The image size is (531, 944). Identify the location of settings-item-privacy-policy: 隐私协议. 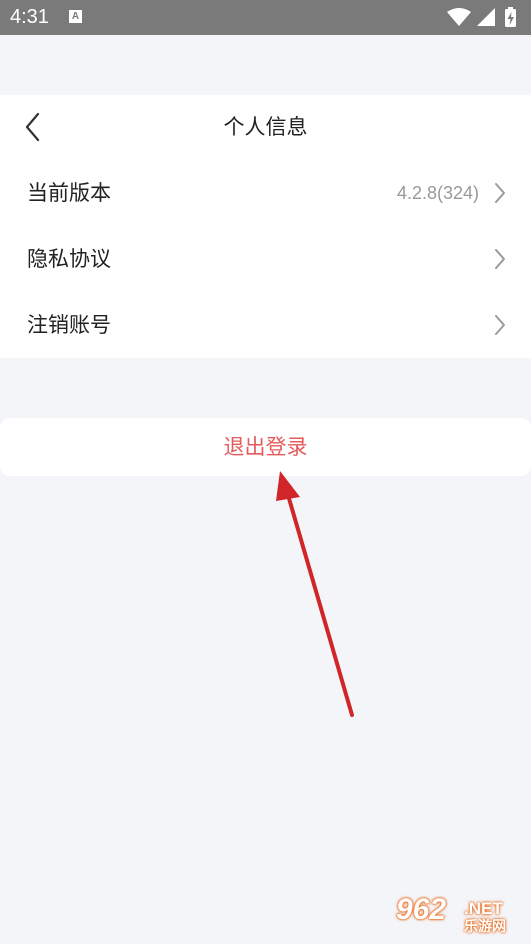
(265, 259).